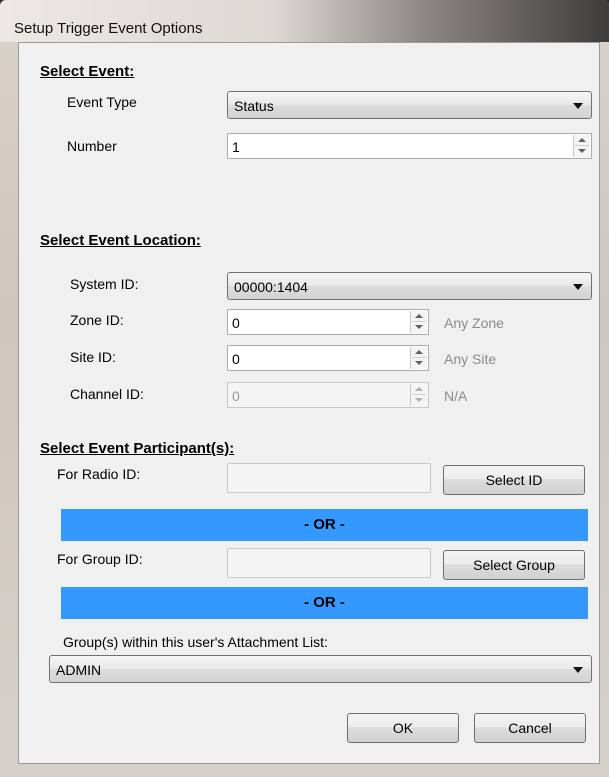 Image resolution: width=609 pixels, height=777 pixels. I want to click on cancel-button: Cancel, so click(530, 728).